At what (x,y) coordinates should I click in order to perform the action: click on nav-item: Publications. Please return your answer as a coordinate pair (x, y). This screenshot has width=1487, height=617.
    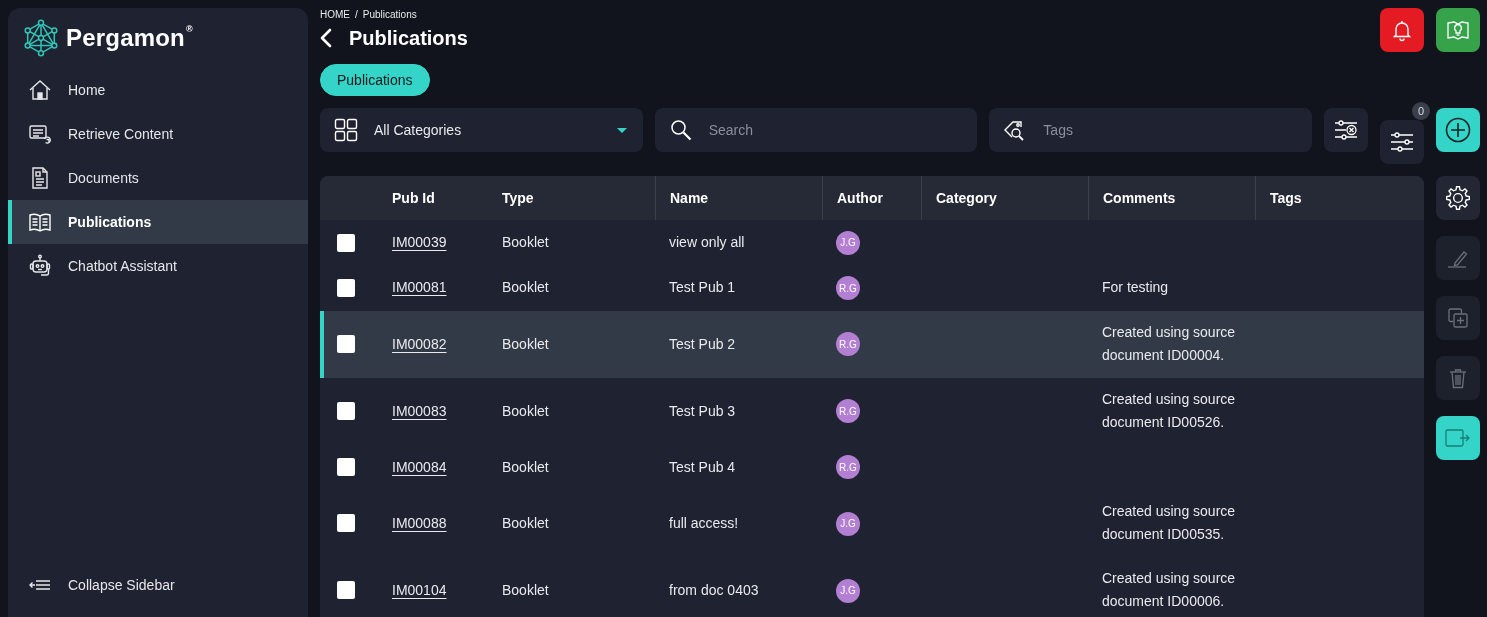
    Looking at the image, I should click on (158, 222).